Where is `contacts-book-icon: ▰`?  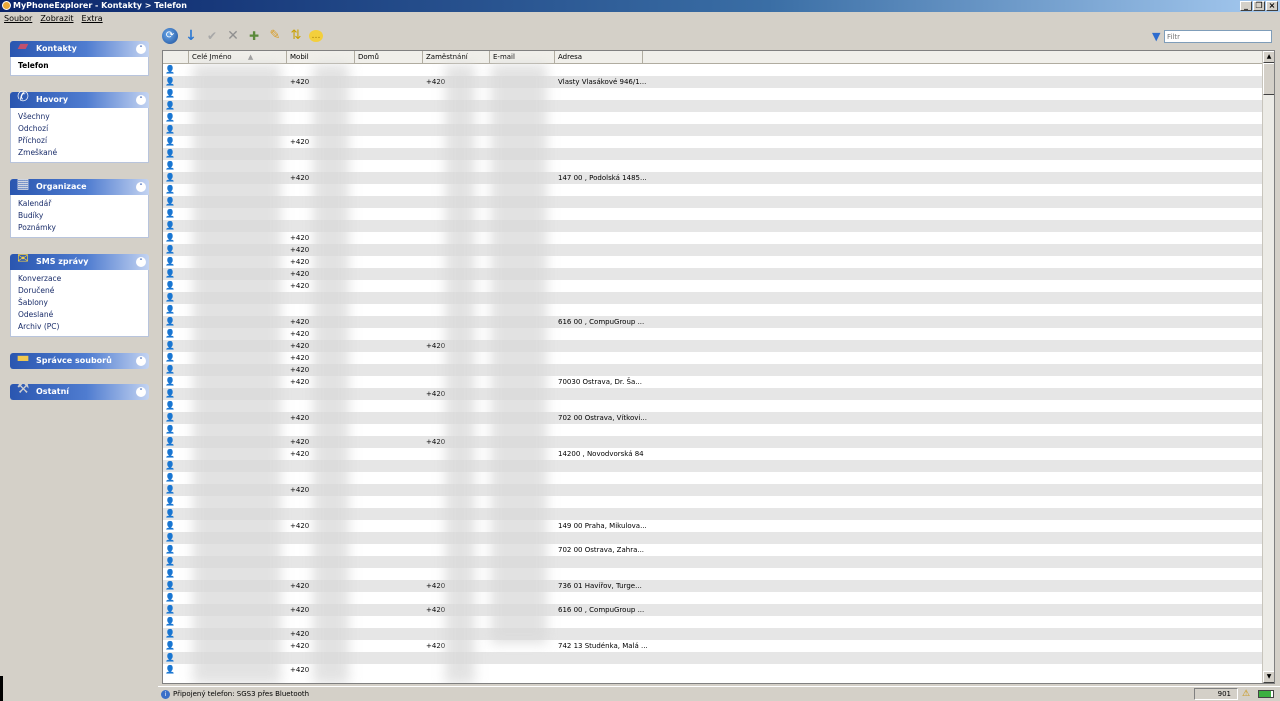
contacts-book-icon: ▰ is located at coordinates (23, 46).